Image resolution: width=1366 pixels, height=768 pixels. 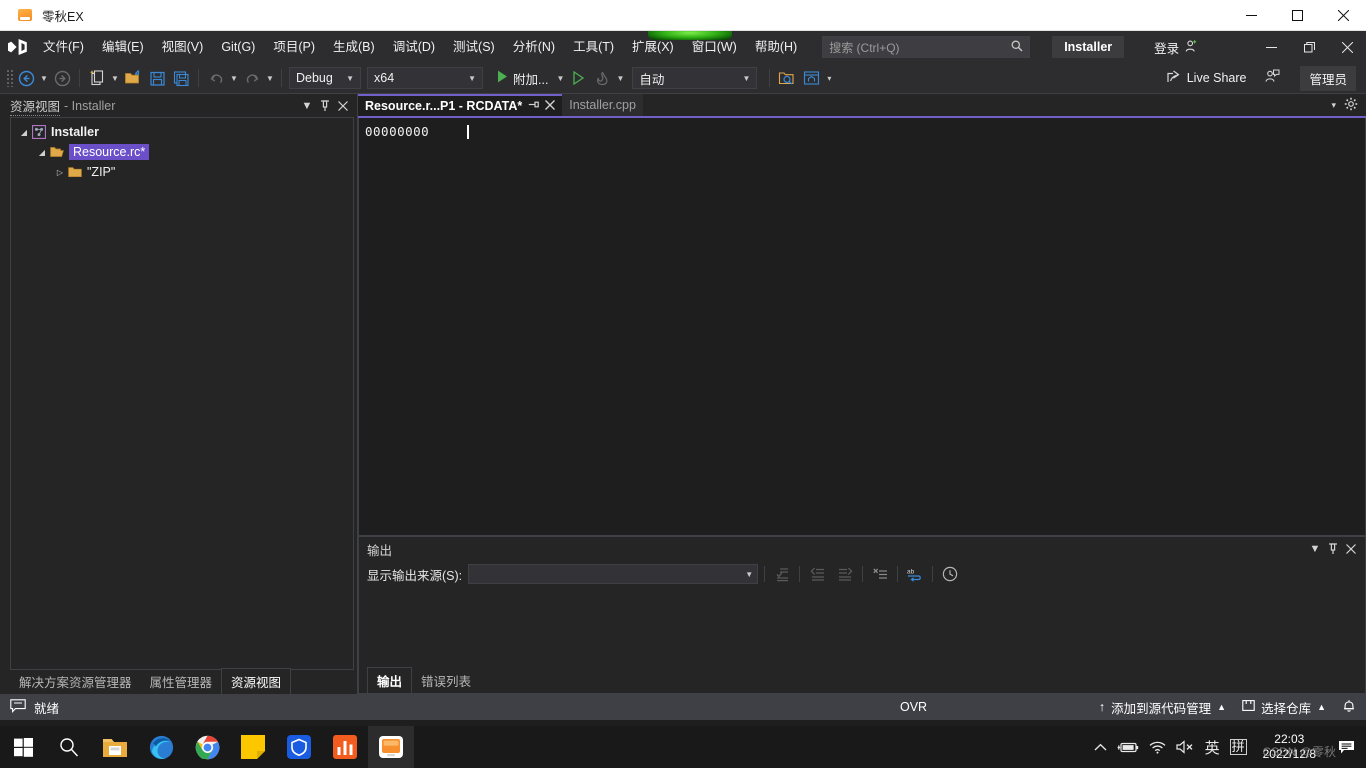 I want to click on save-all-icon, so click(x=181, y=78).